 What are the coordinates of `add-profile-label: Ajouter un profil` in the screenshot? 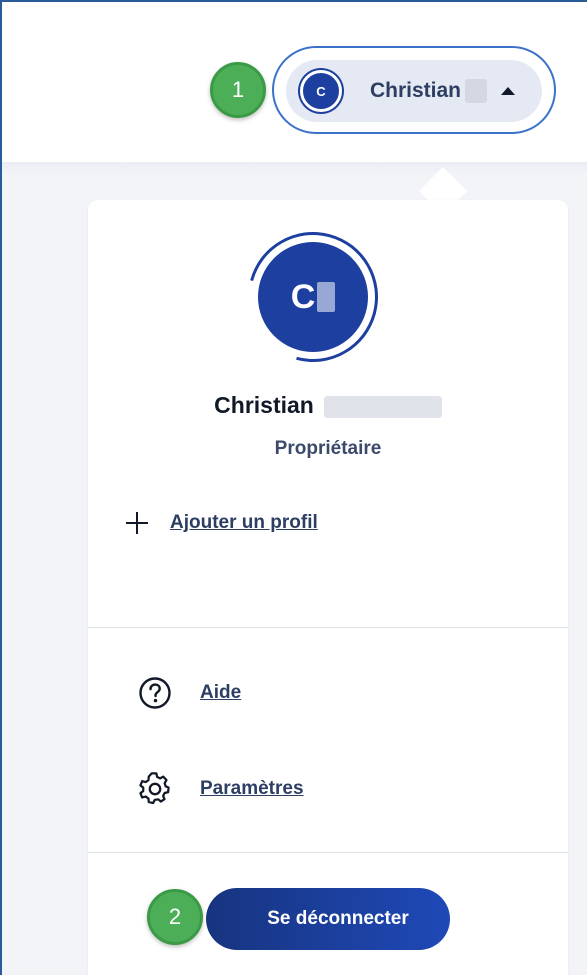 It's located at (244, 522).